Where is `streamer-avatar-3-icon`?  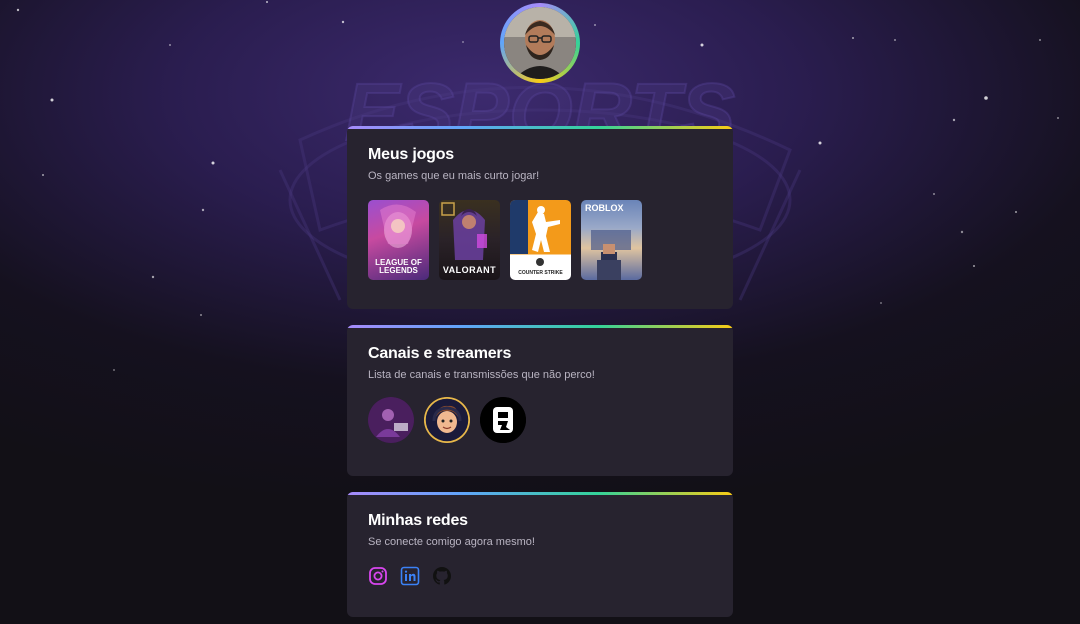
streamer-avatar-3-icon is located at coordinates (503, 420).